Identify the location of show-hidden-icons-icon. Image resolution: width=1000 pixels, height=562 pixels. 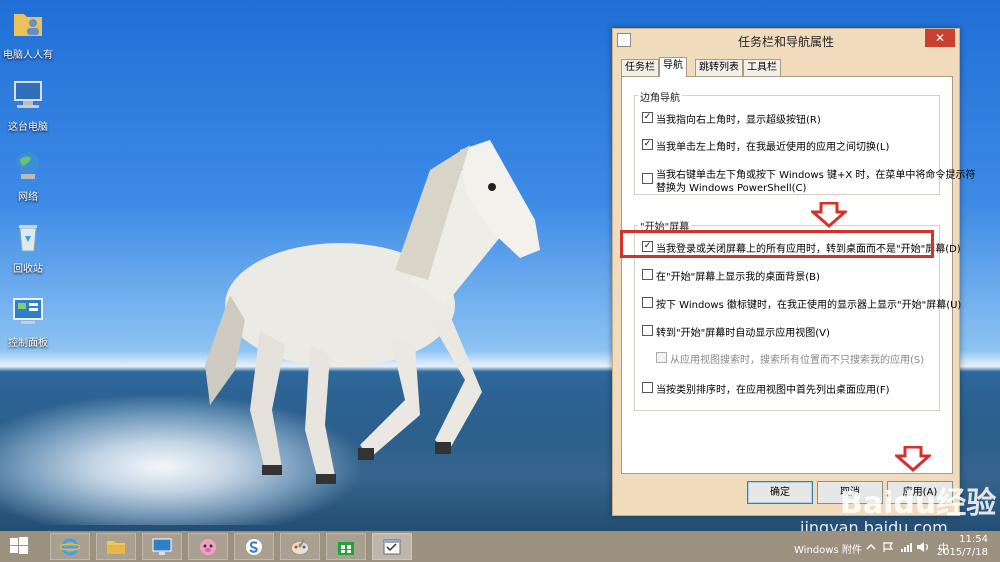
(871, 547).